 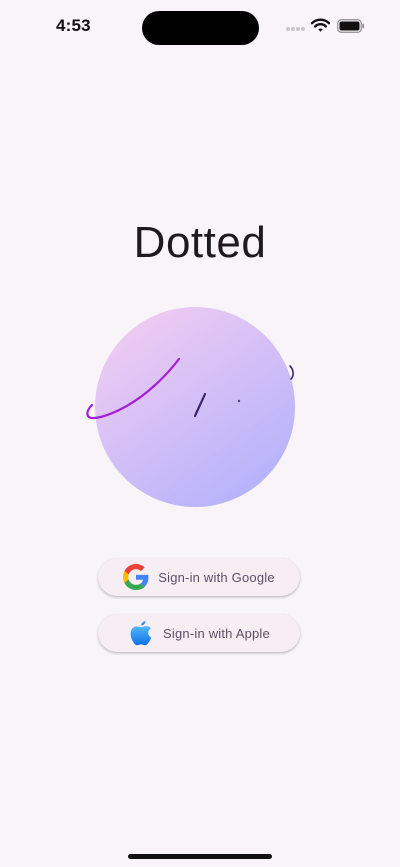 I want to click on apple-signin-button: Sign-in with Apple, so click(x=199, y=633).